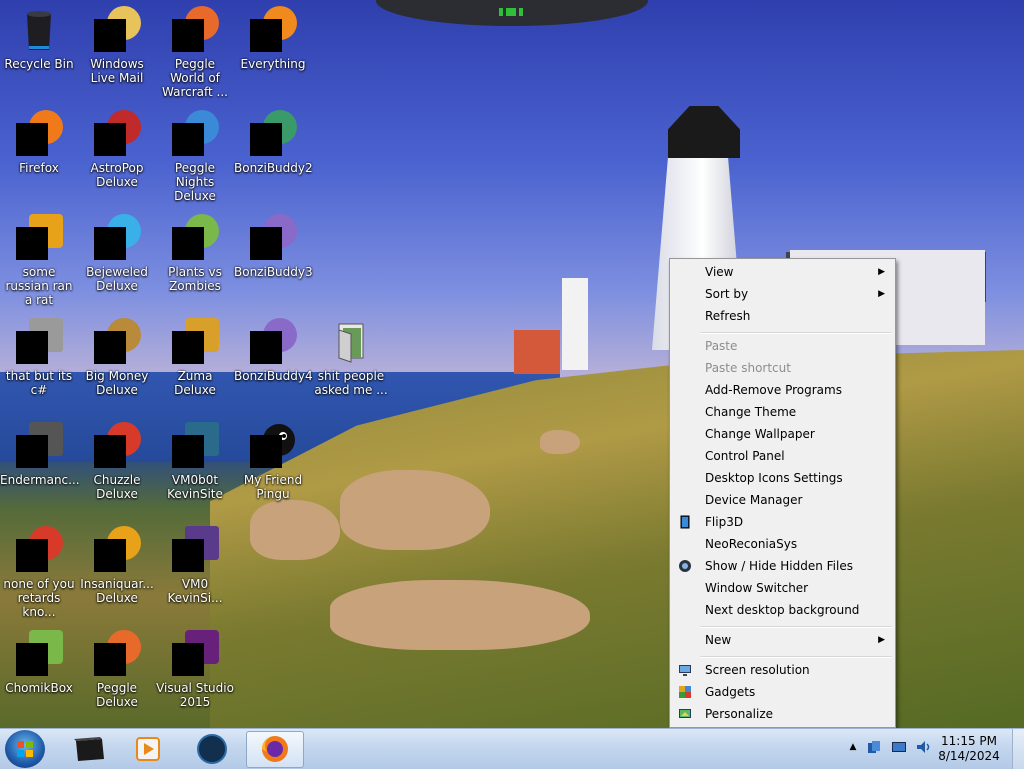 This screenshot has height=772, width=1024. What do you see at coordinates (782, 294) in the screenshot?
I see `menu-item-sort-by: Sort by ▶` at bounding box center [782, 294].